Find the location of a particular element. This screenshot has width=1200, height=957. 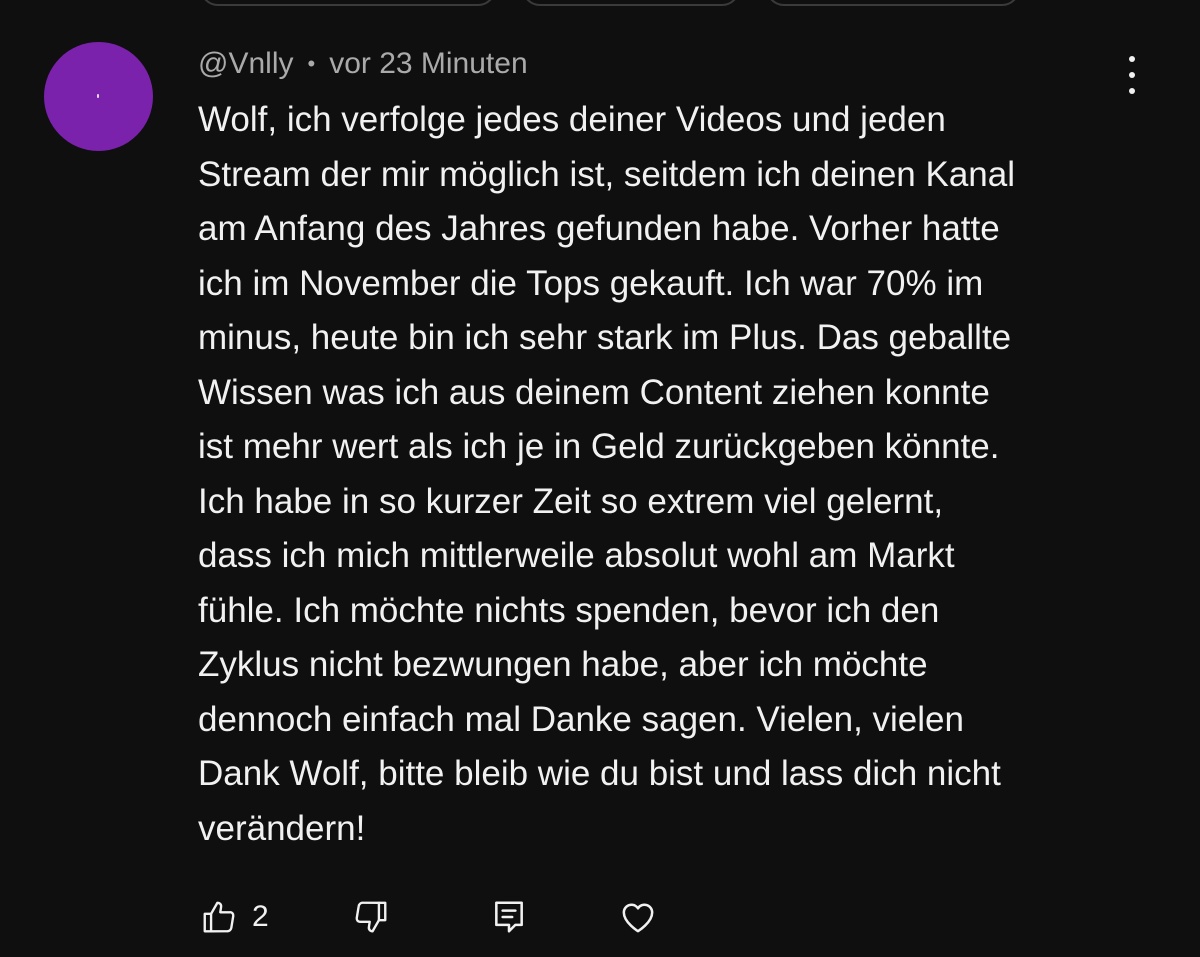

heart-button is located at coordinates (638, 917).